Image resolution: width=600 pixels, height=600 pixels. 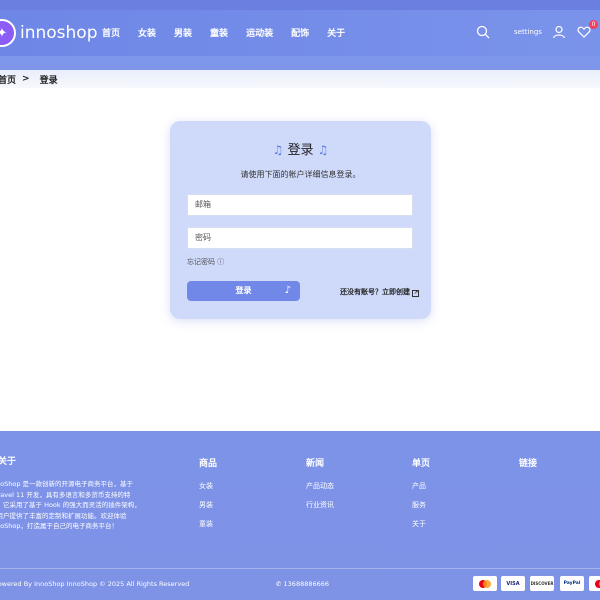 I want to click on footer-link: 产品动态, so click(x=320, y=486).